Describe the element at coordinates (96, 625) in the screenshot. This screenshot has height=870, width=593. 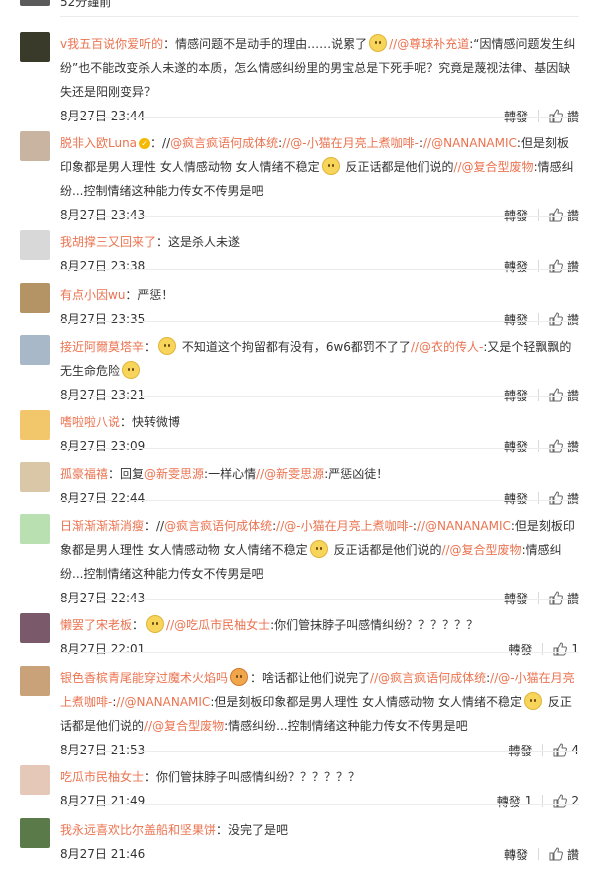
I see `comment-username: 懒罢了宋老板` at that location.